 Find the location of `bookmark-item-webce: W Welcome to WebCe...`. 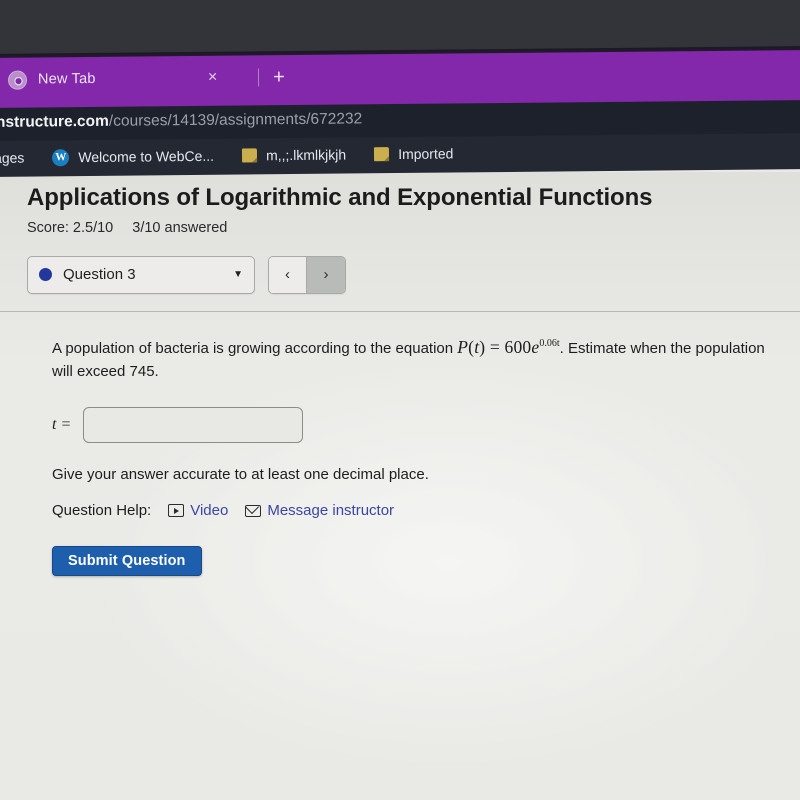

bookmark-item-webce: W Welcome to WebCe... is located at coordinates (133, 156).